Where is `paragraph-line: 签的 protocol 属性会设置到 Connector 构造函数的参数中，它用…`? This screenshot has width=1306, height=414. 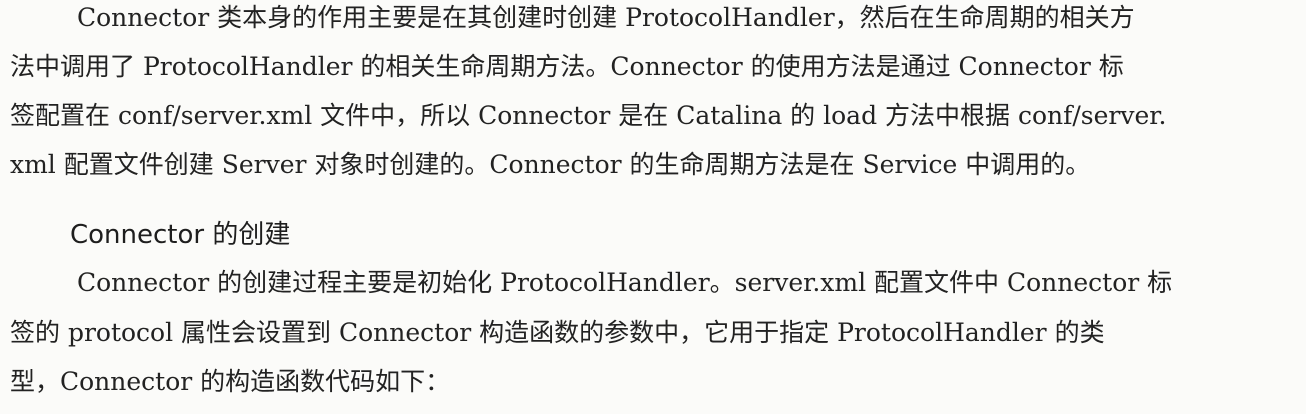 paragraph-line: 签的 protocol 属性会设置到 Connector 构造函数的参数中，它用… is located at coordinates (557, 332).